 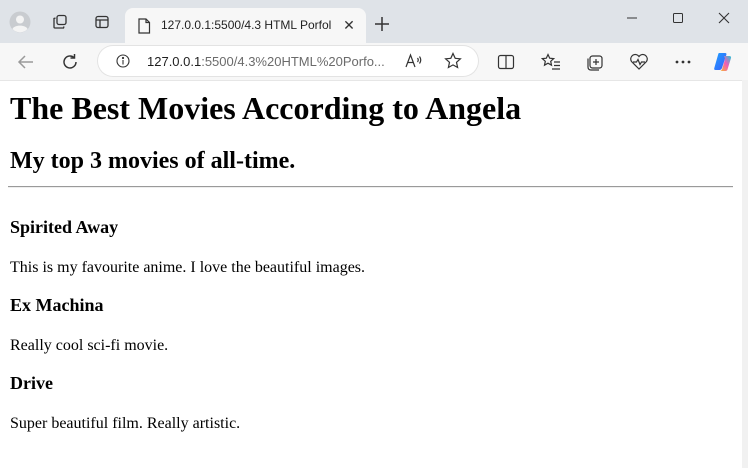 What do you see at coordinates (382, 24) in the screenshot?
I see `new-tab-button` at bounding box center [382, 24].